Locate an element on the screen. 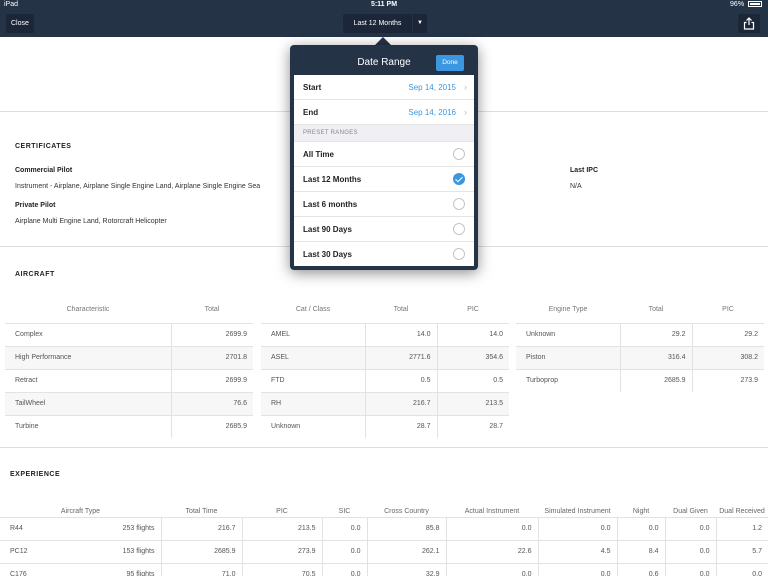 The width and height of the screenshot is (768, 576). table-row: Piston 316.4 308.2 is located at coordinates (640, 357).